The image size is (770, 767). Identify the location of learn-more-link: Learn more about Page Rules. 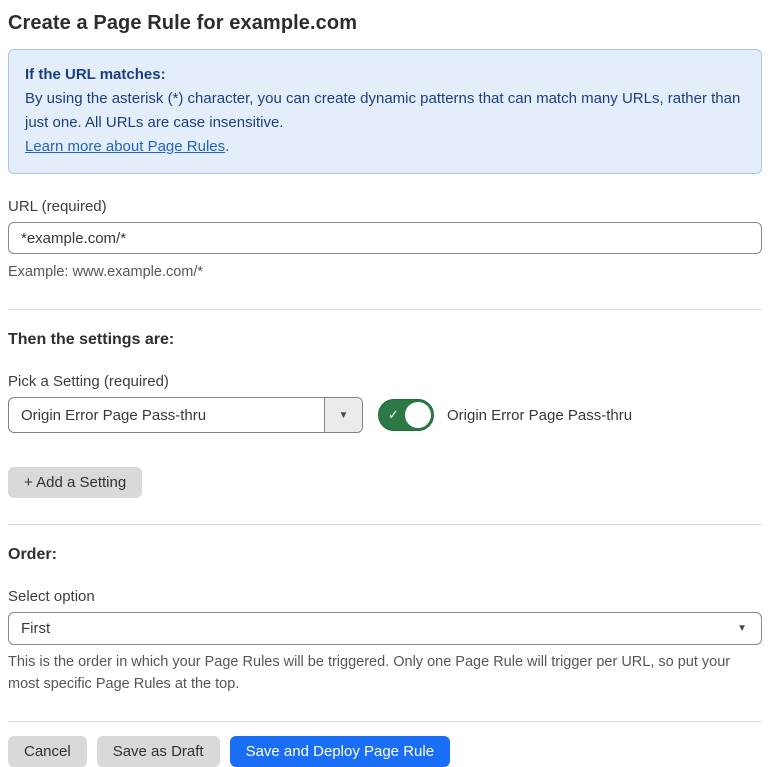
(125, 146).